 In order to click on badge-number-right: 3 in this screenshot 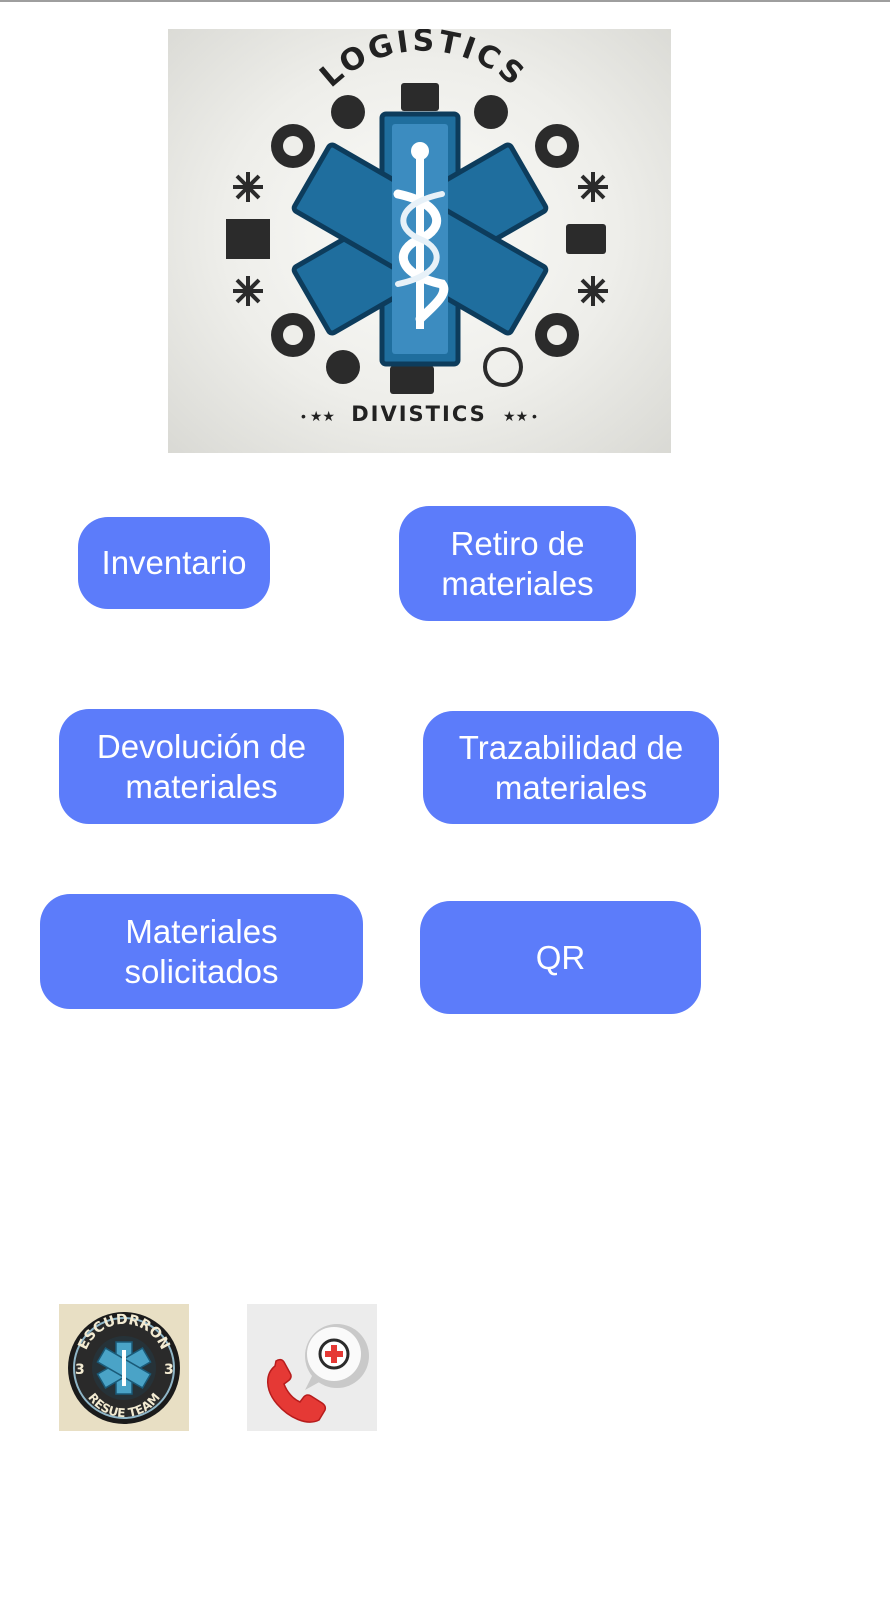, I will do `click(169, 1370)`.